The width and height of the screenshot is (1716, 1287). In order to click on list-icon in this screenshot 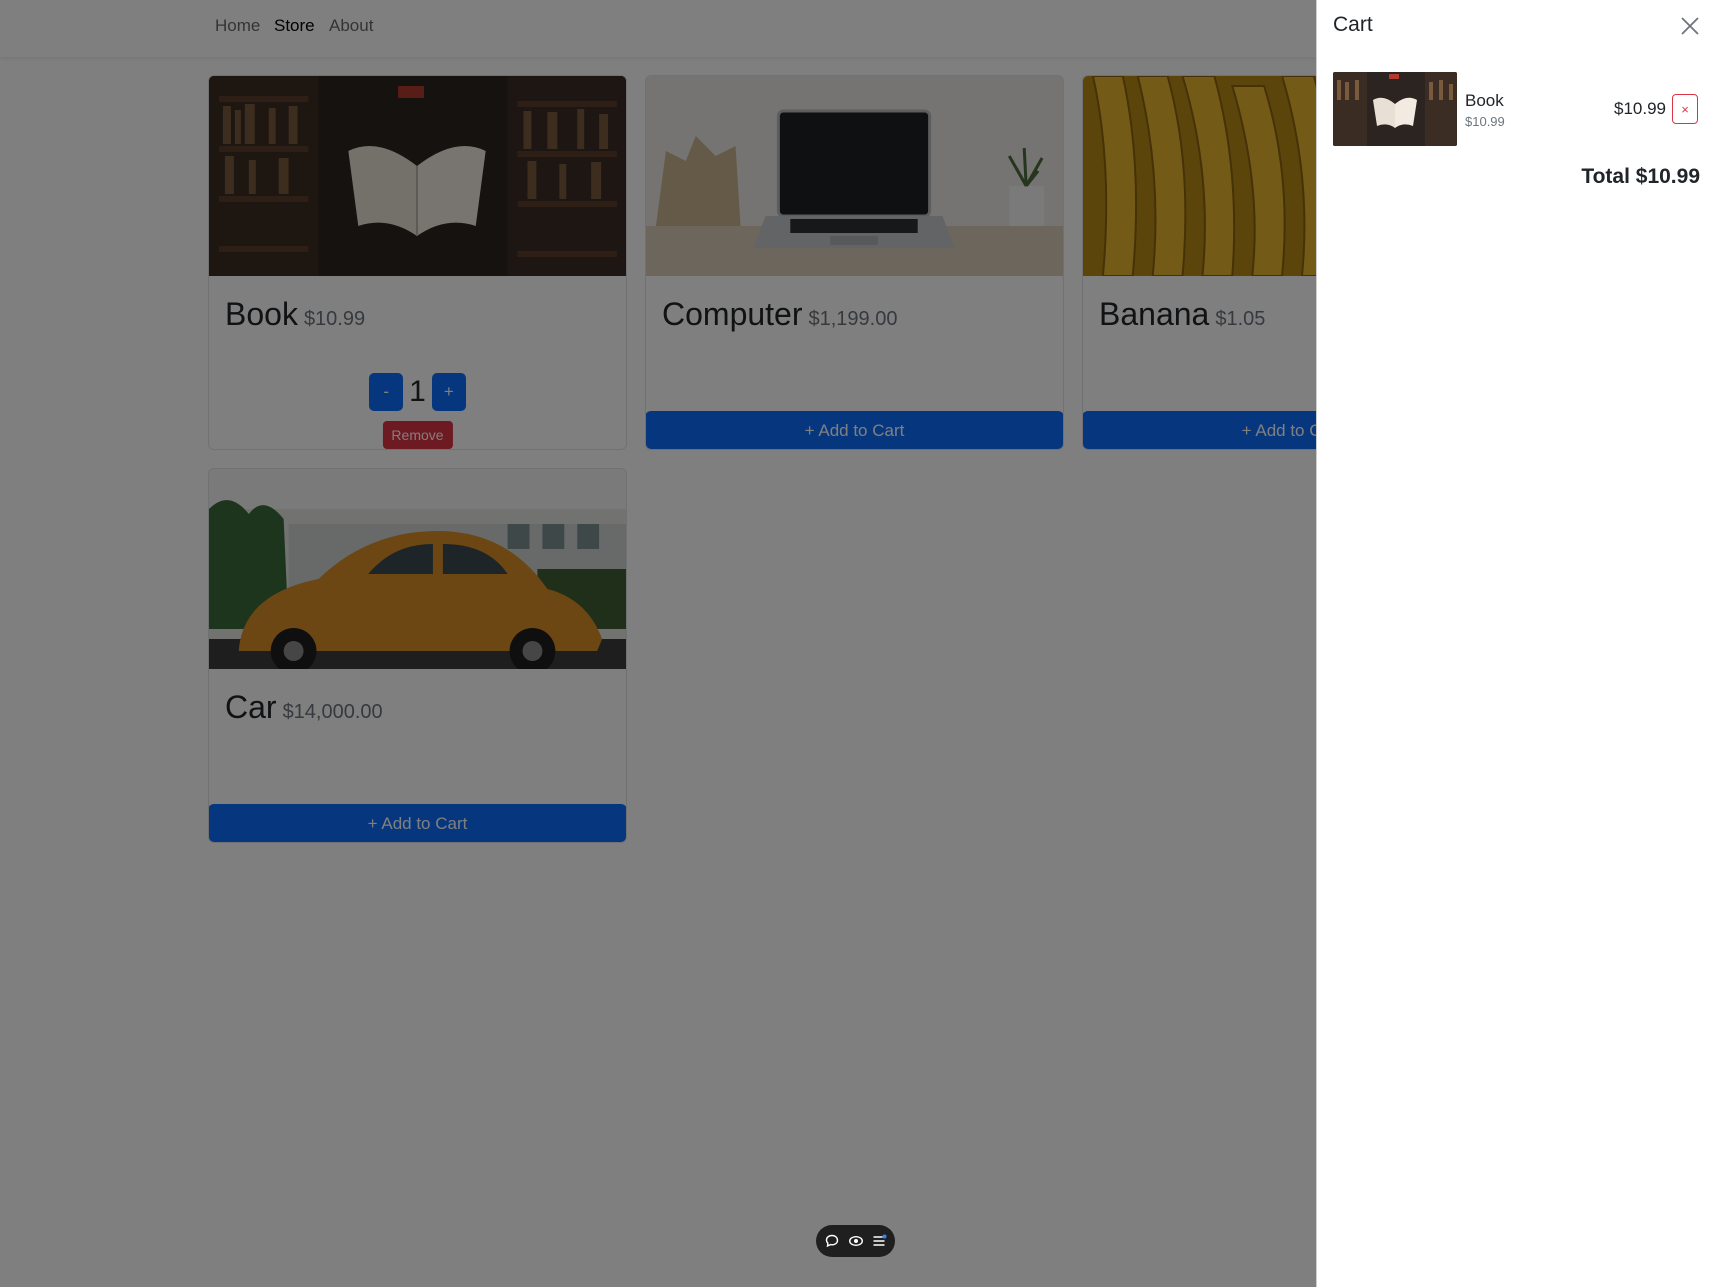, I will do `click(879, 1241)`.